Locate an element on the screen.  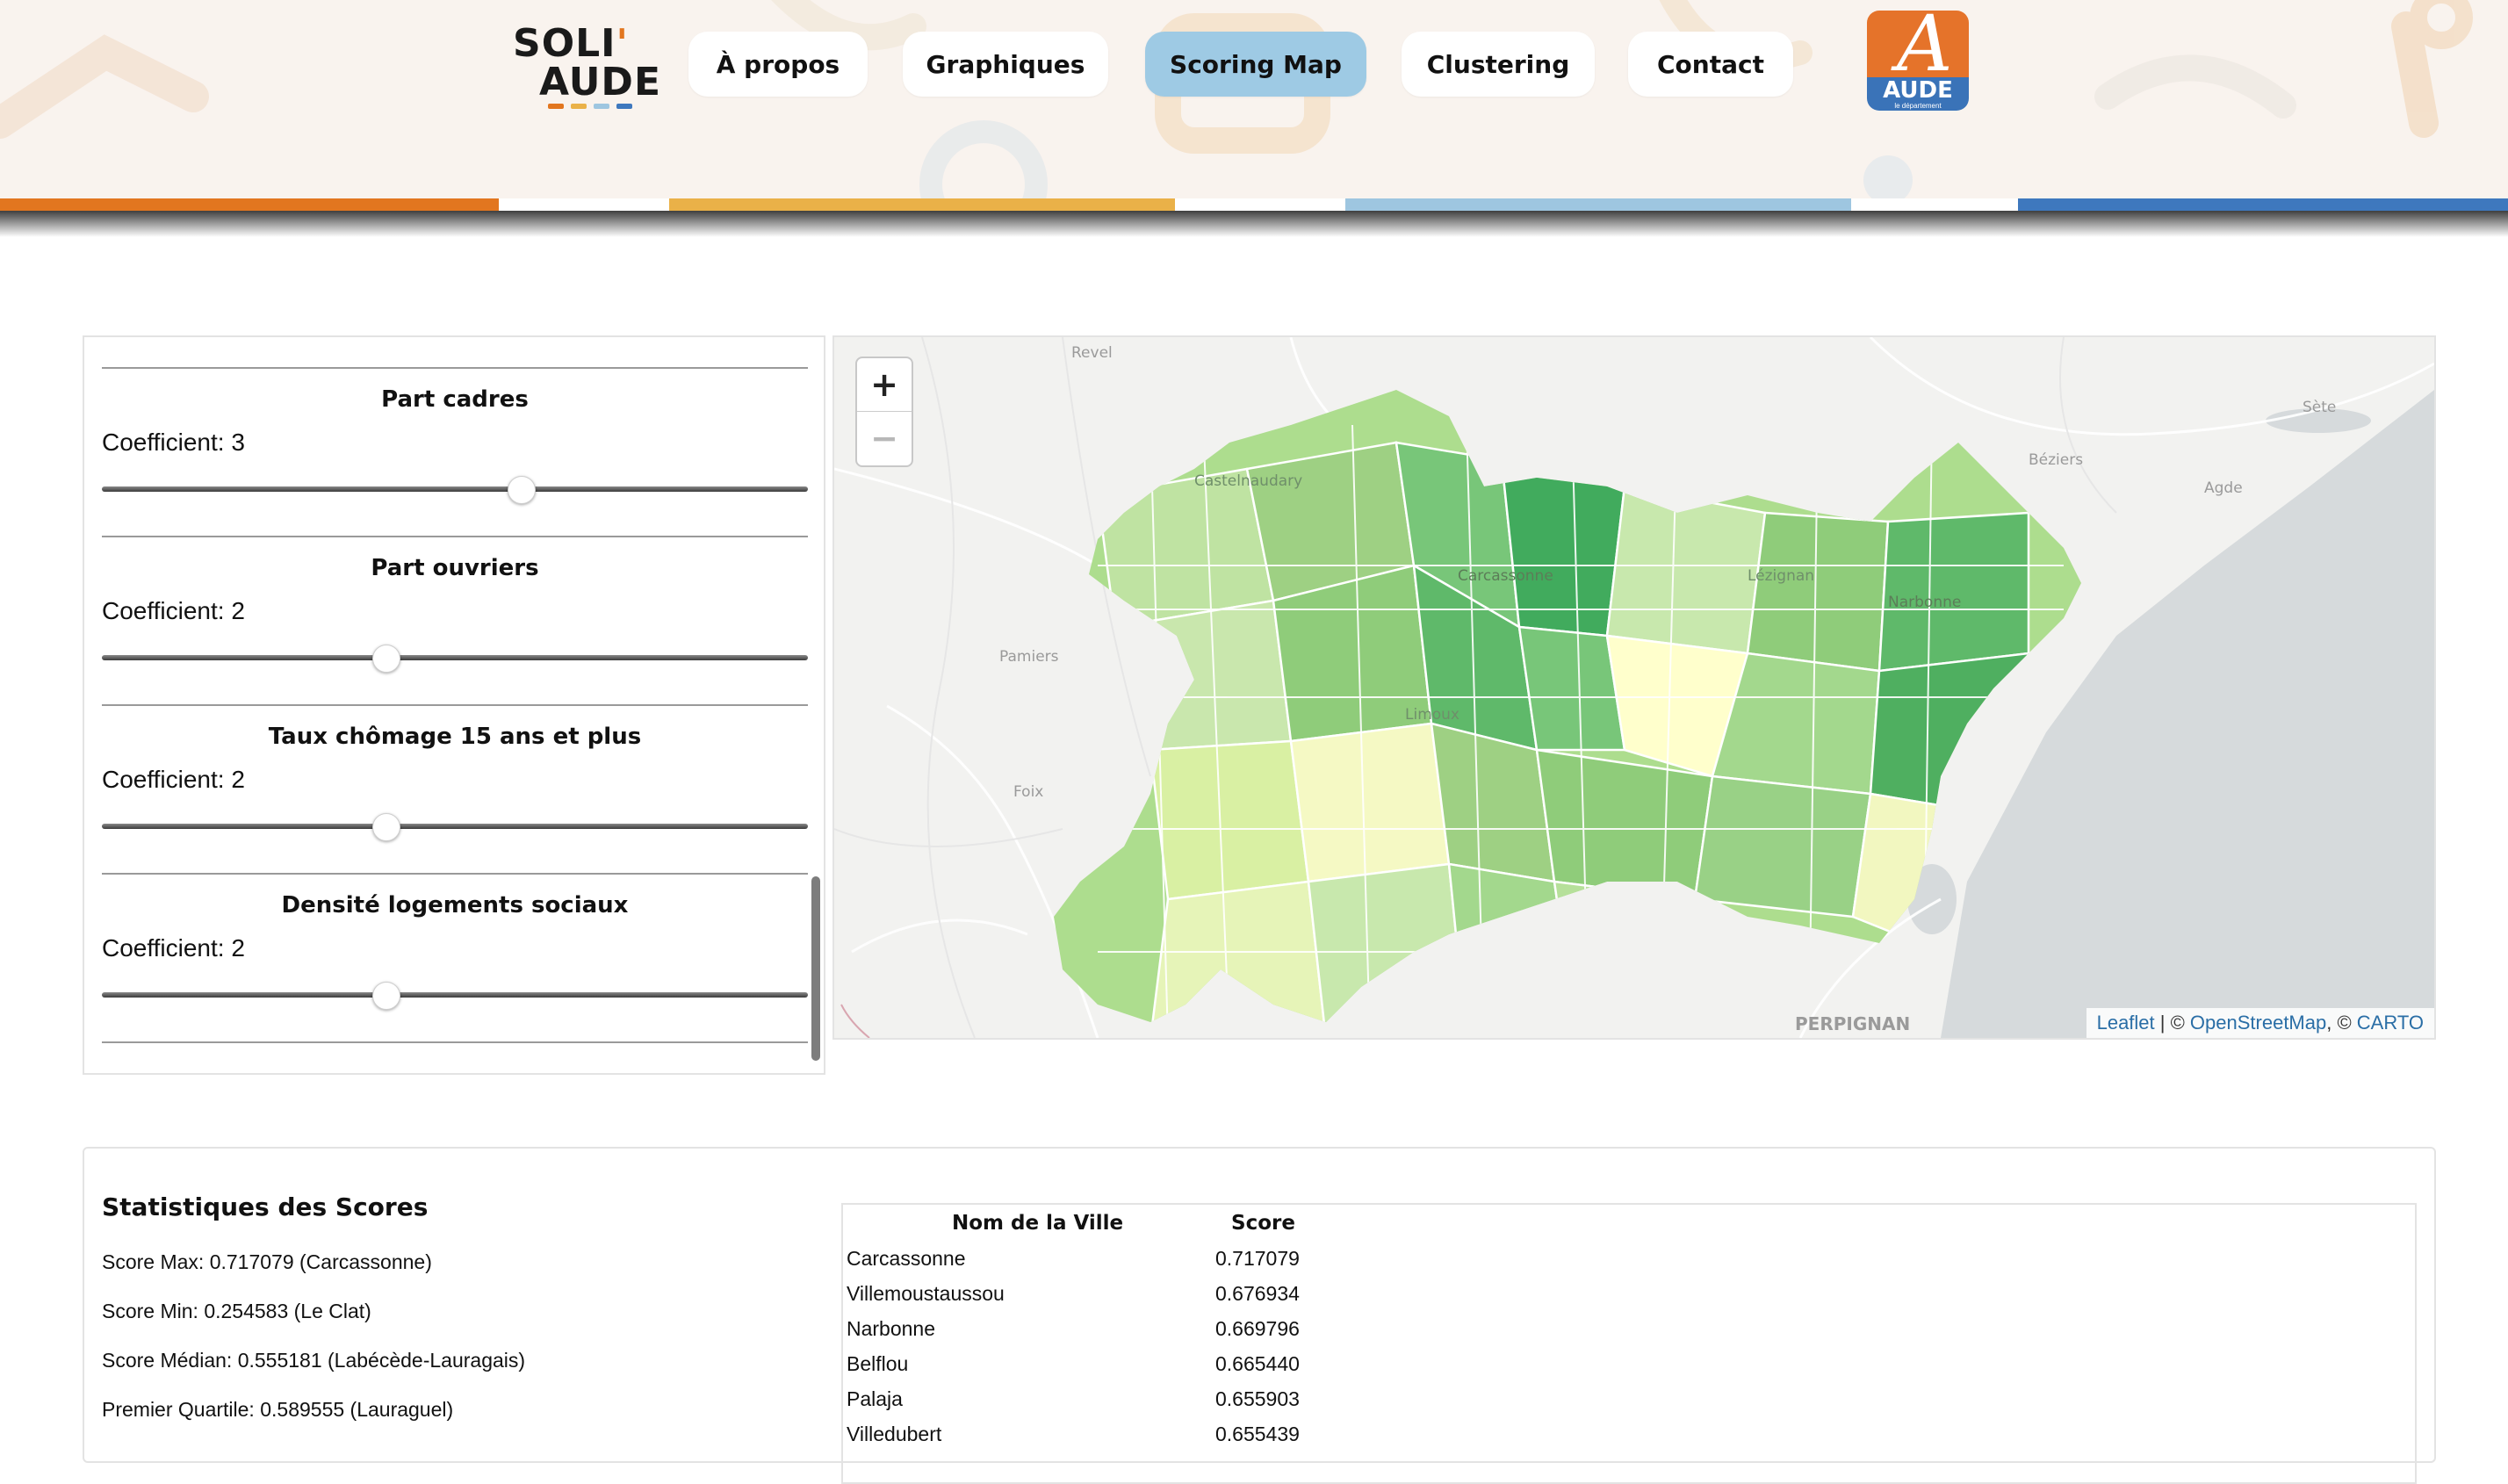
slider-coefficient-part-ouvriers: Coefficient: 2 is located at coordinates (173, 610).